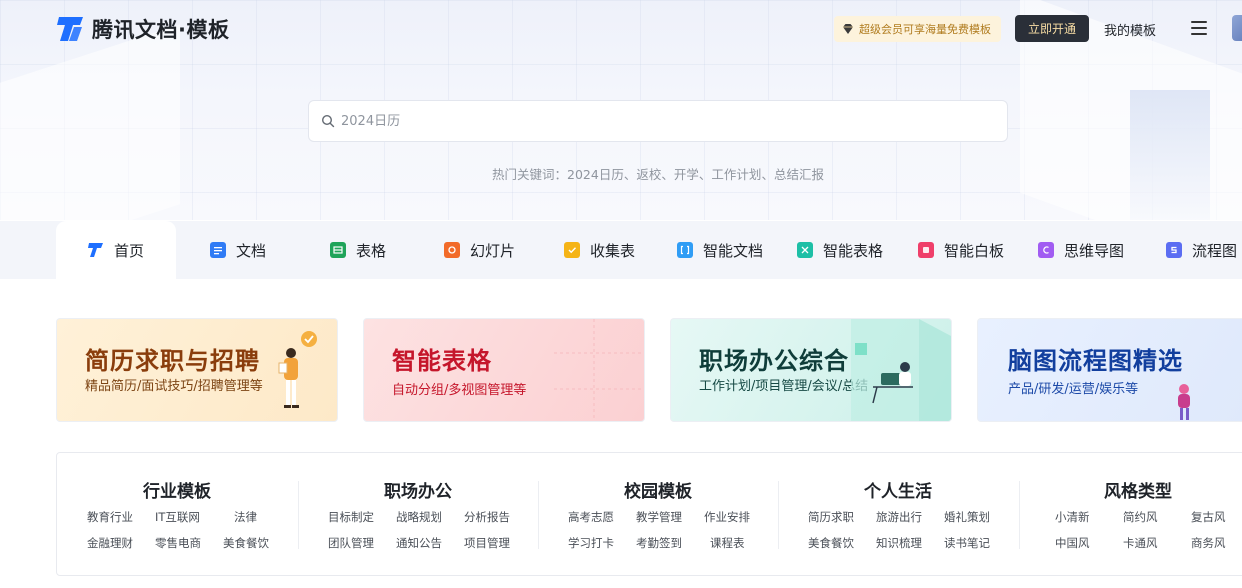 This screenshot has width=1242, height=588. What do you see at coordinates (661, 121) in the screenshot?
I see `search-input` at bounding box center [661, 121].